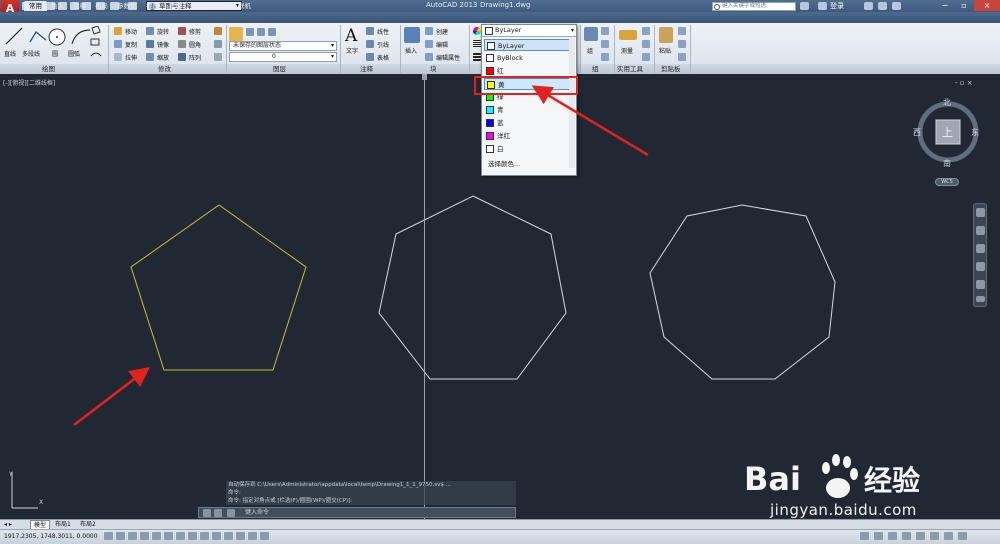 The height and width of the screenshot is (544, 1000). What do you see at coordinates (772, 479) in the screenshot?
I see `watermark-brand-left: Bai` at bounding box center [772, 479].